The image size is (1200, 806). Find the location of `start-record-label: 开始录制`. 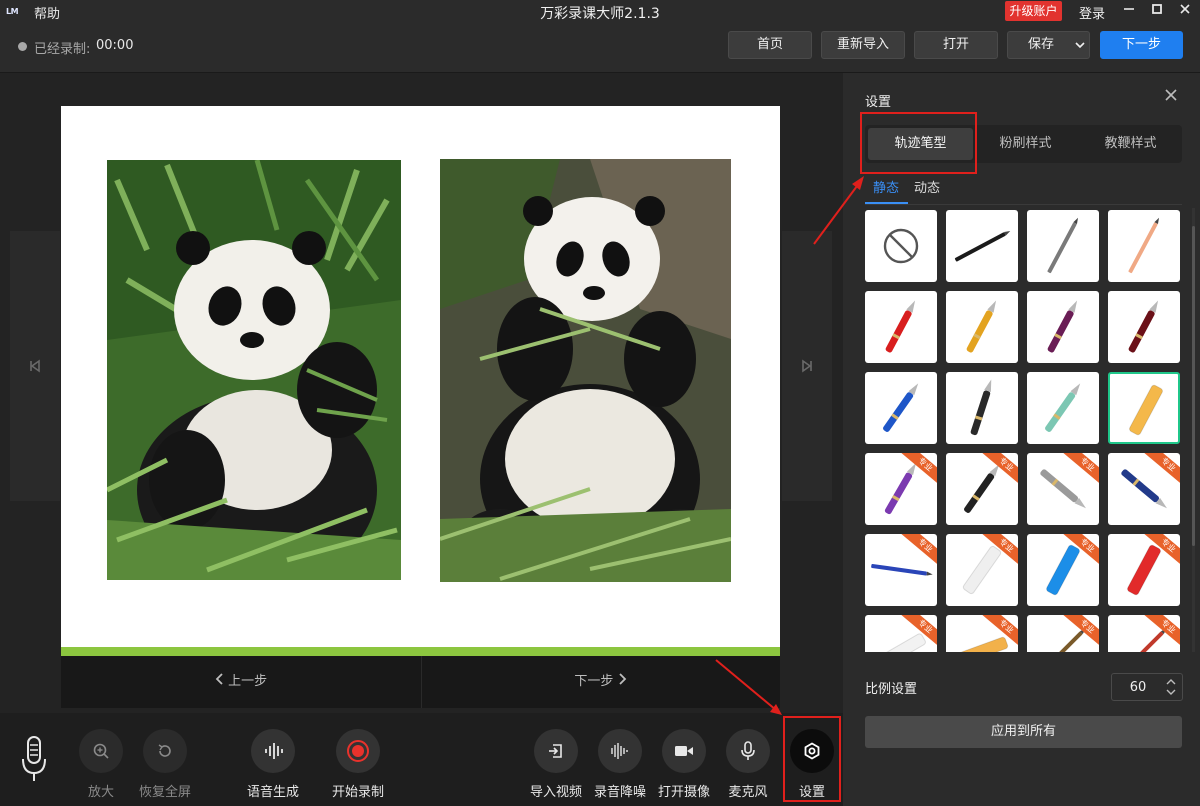

start-record-label: 开始录制 is located at coordinates (357, 792).